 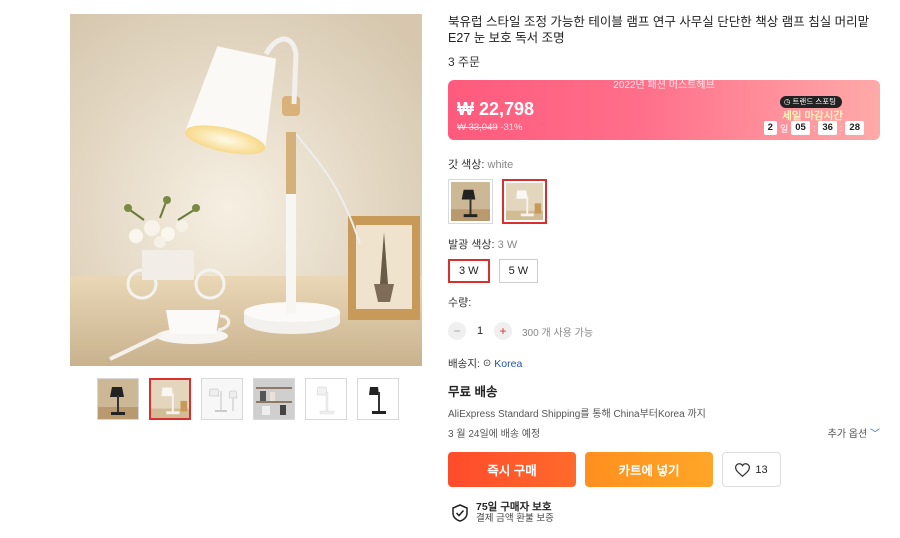 I want to click on swatch-black, so click(x=470, y=201).